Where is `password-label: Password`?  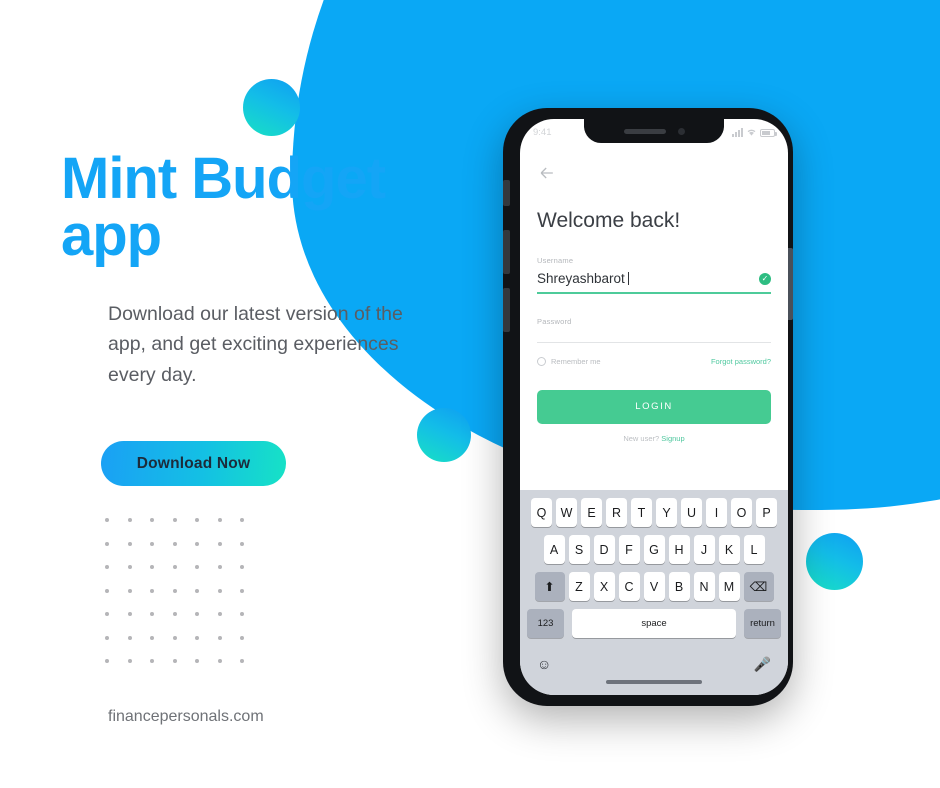
password-label: Password is located at coordinates (554, 321).